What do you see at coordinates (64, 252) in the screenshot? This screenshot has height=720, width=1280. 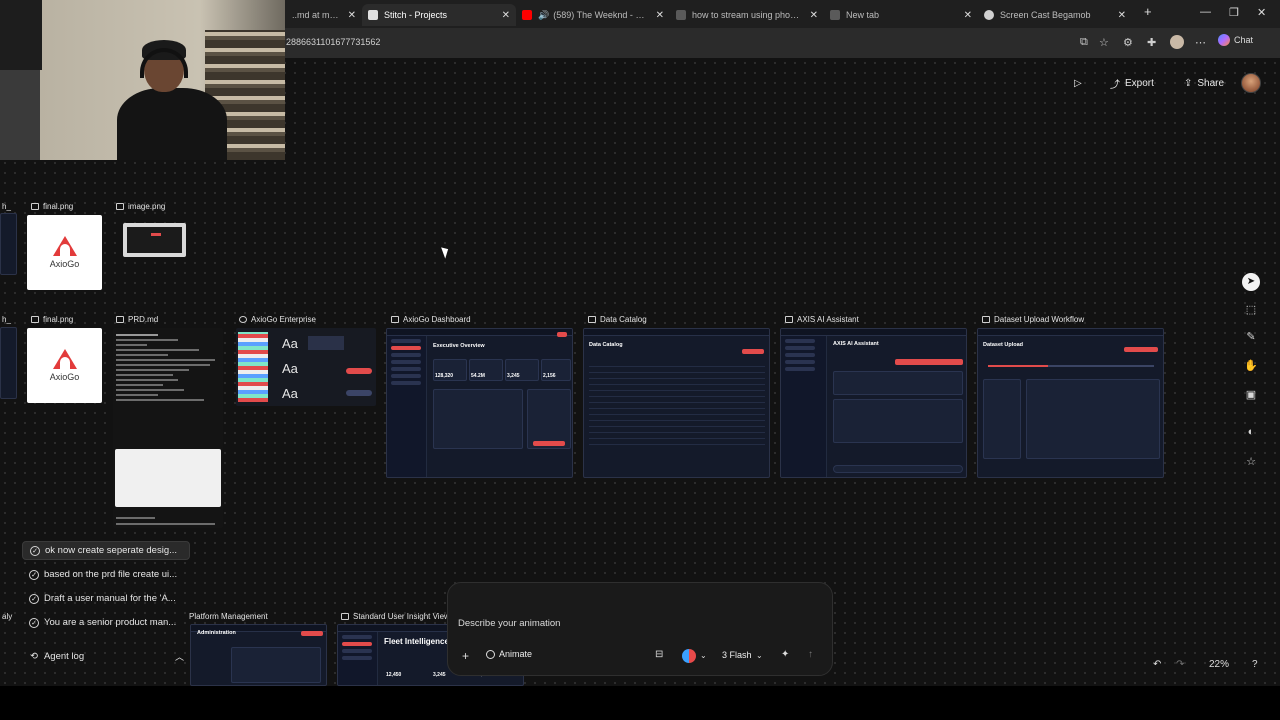 I see `card-final-png: AxioGo` at bounding box center [64, 252].